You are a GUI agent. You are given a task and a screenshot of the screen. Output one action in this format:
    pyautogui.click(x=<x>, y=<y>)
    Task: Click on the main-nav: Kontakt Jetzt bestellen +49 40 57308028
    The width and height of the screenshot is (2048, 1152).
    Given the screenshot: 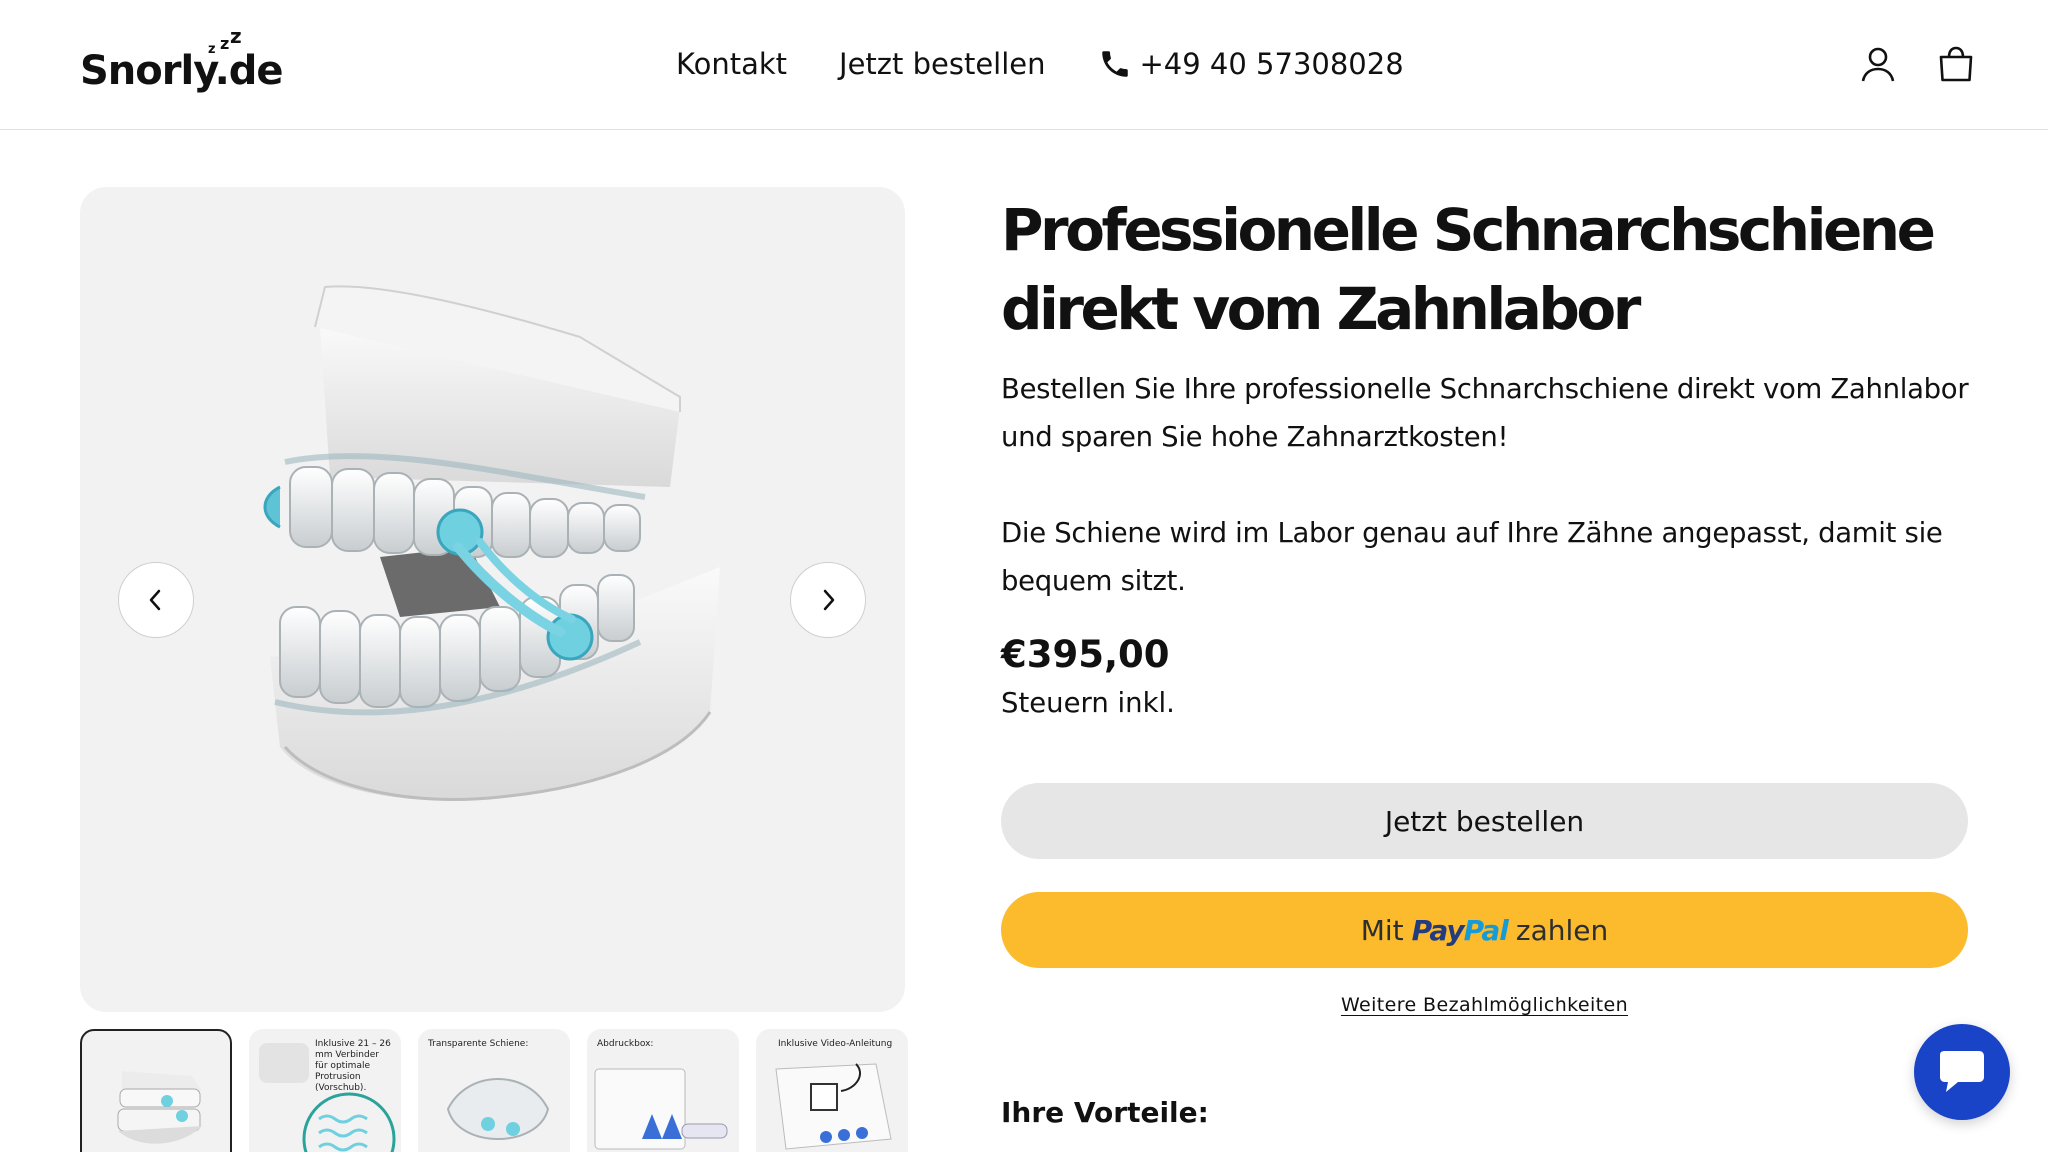 What is the action you would take?
    pyautogui.click(x=1040, y=64)
    